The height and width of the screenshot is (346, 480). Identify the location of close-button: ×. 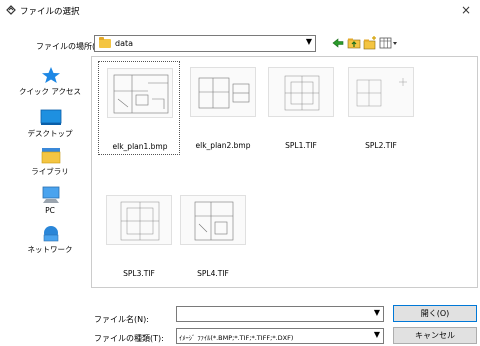
(466, 10).